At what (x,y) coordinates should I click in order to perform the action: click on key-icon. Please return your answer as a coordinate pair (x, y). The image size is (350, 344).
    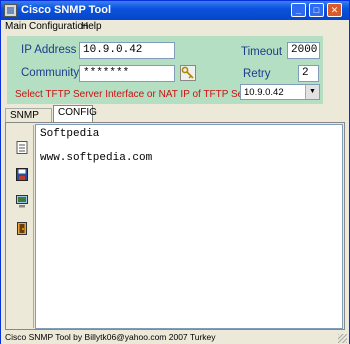
    Looking at the image, I should click on (187, 72).